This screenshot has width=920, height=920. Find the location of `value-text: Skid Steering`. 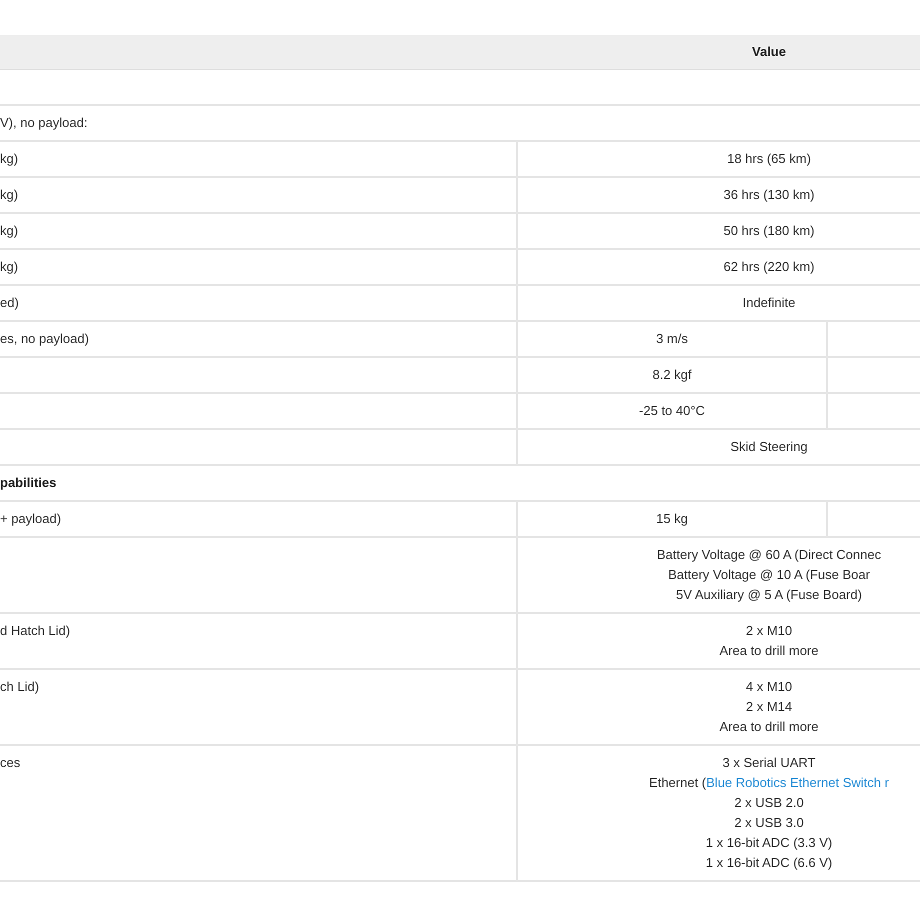

value-text: Skid Steering is located at coordinates (769, 447).